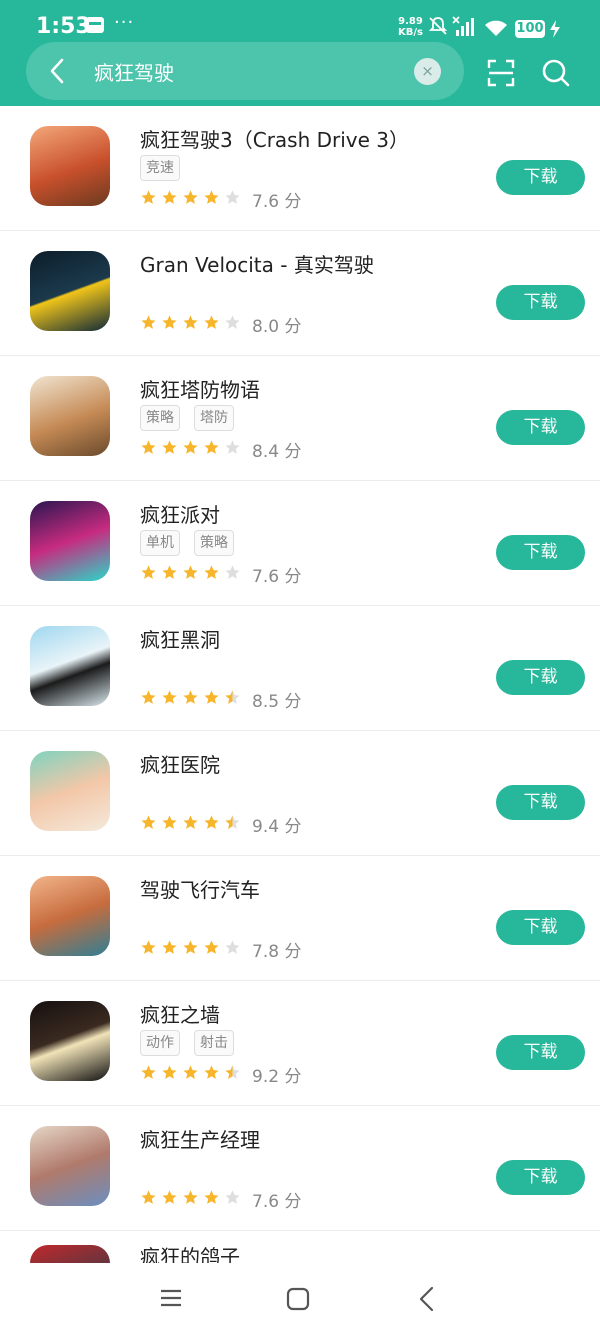  Describe the element at coordinates (276, 324) in the screenshot. I see `app-score: 8.0 分` at that location.